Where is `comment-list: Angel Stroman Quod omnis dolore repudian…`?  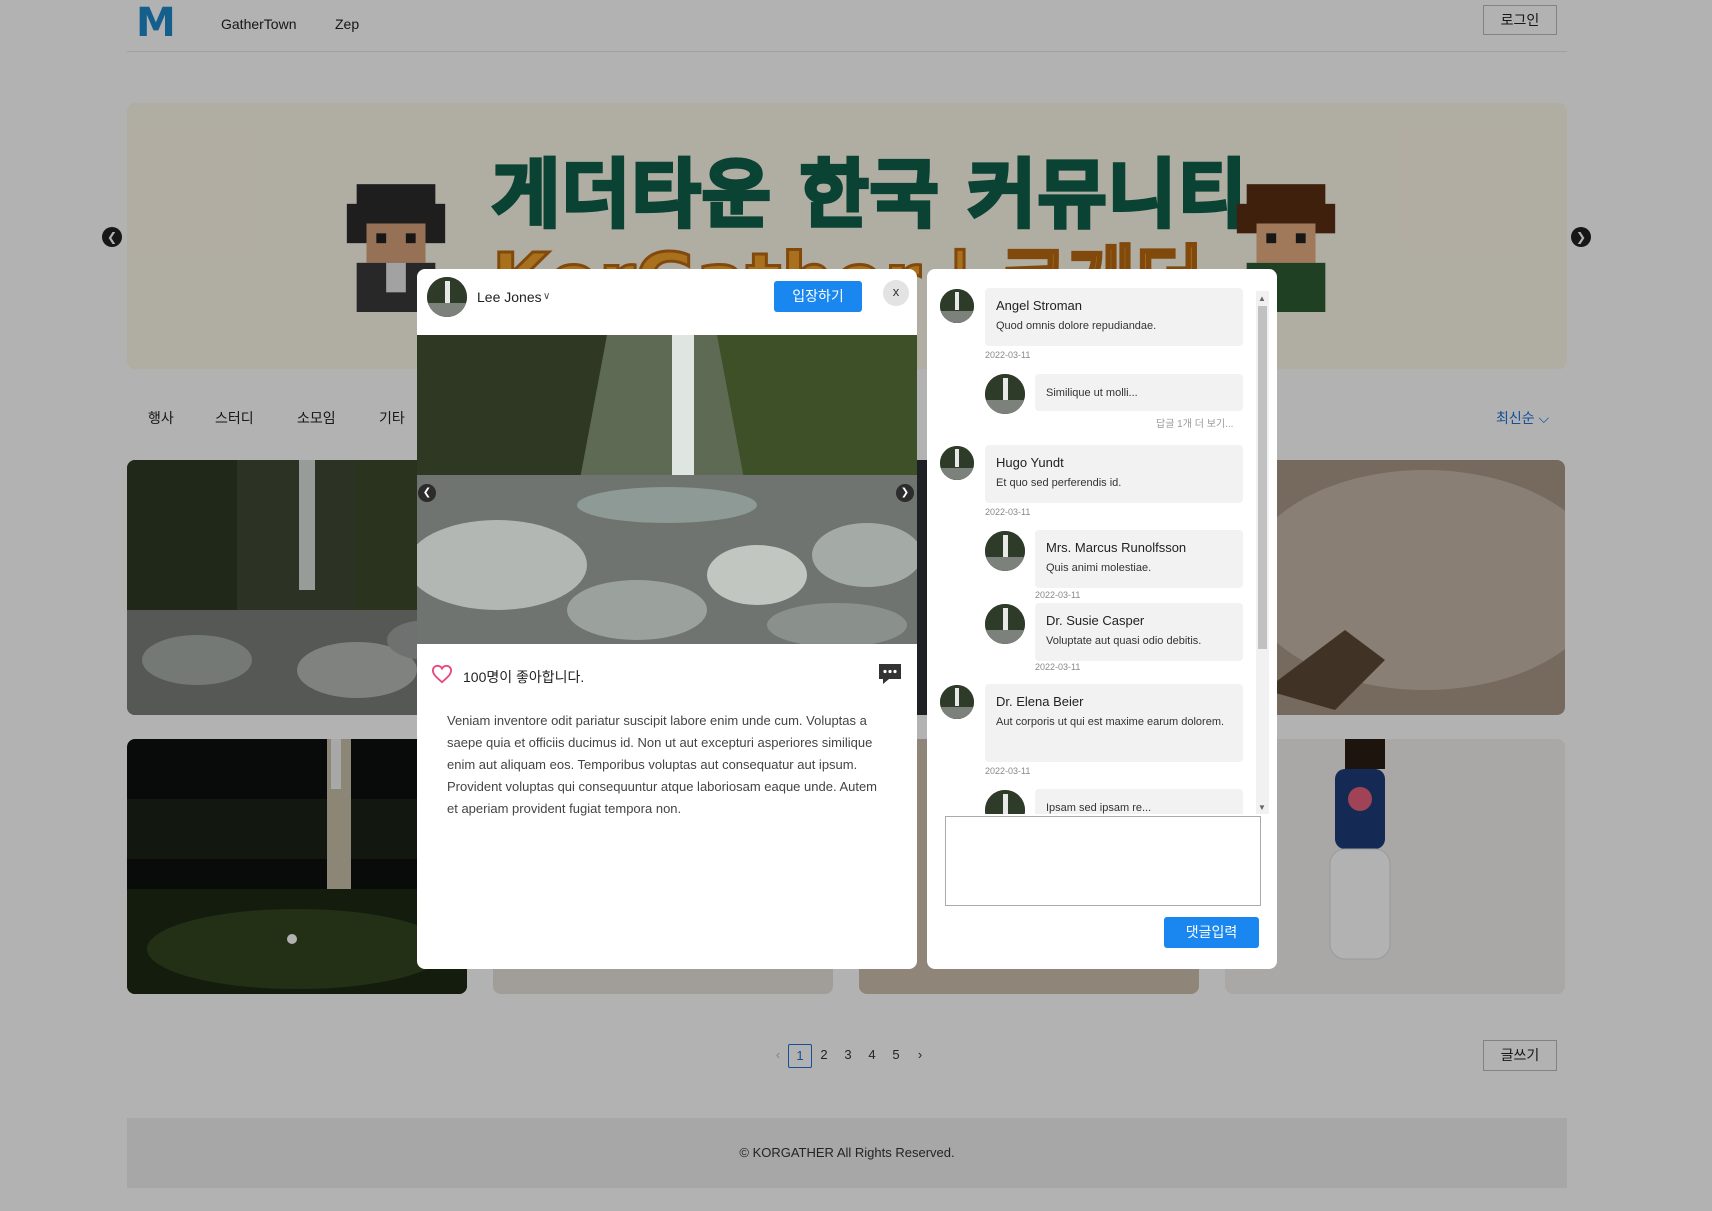 comment-list: Angel Stroman Quod omnis dolore repudian… is located at coordinates (1092, 541).